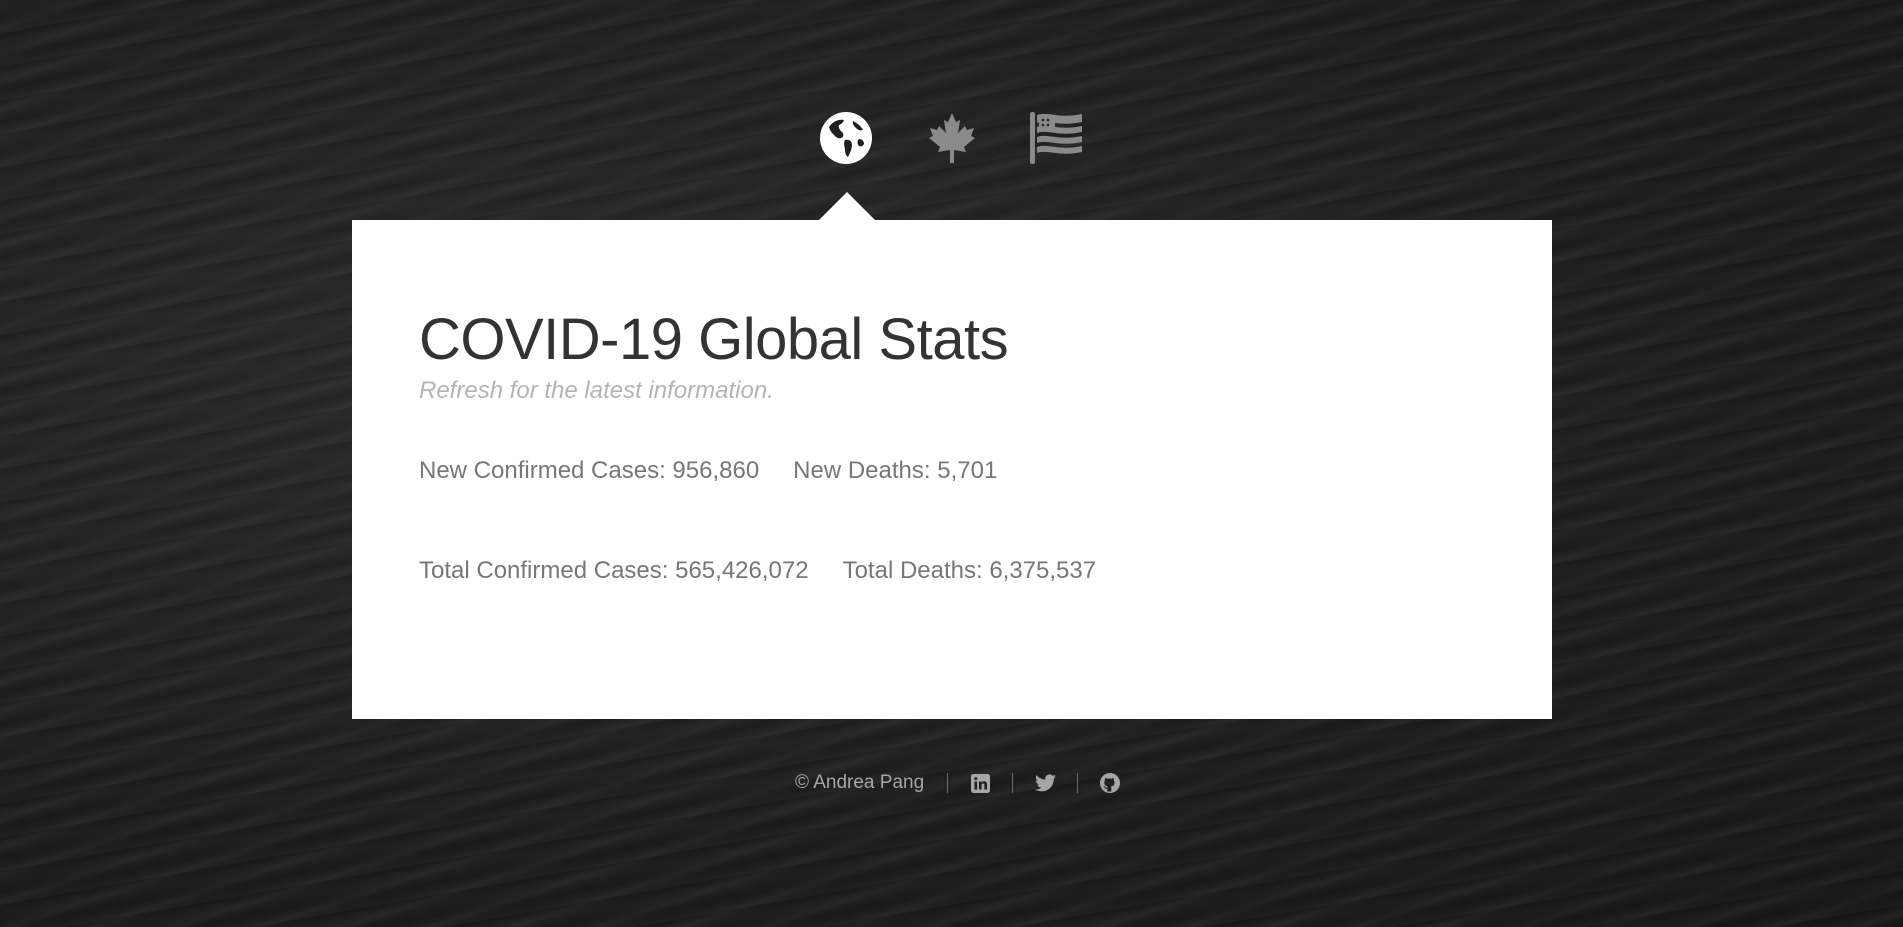 The height and width of the screenshot is (927, 1903). I want to click on us-flag-icon, so click(1056, 138).